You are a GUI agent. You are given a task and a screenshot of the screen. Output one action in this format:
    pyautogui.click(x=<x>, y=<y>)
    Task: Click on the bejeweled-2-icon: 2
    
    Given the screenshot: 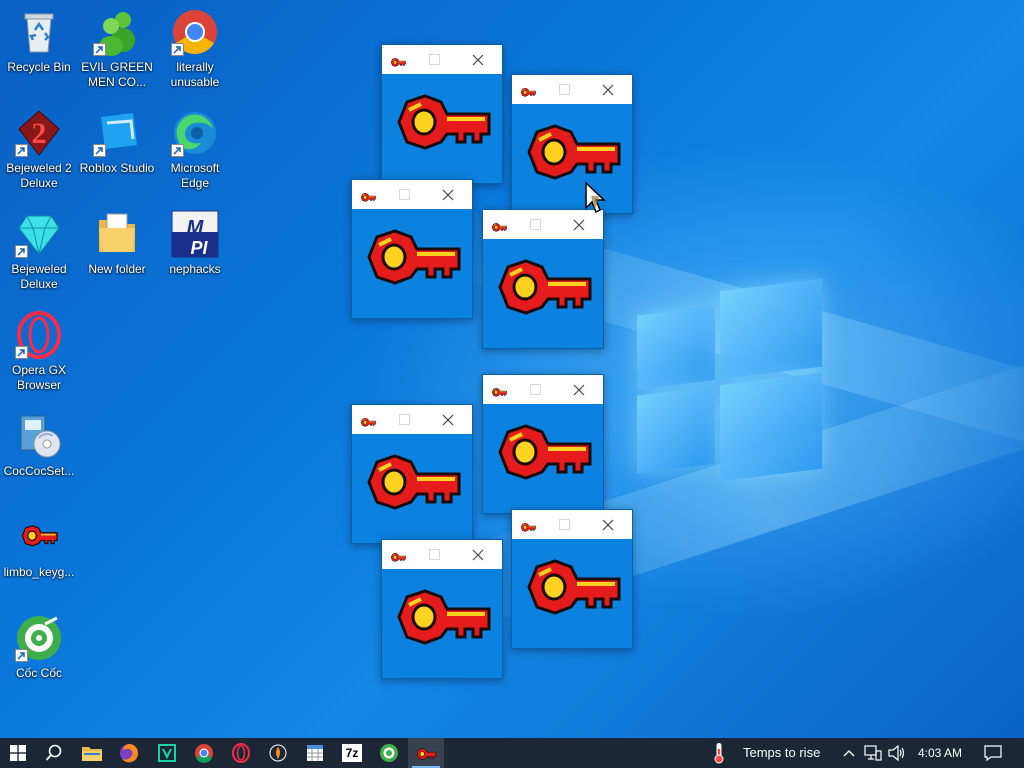 What is the action you would take?
    pyautogui.click(x=39, y=133)
    